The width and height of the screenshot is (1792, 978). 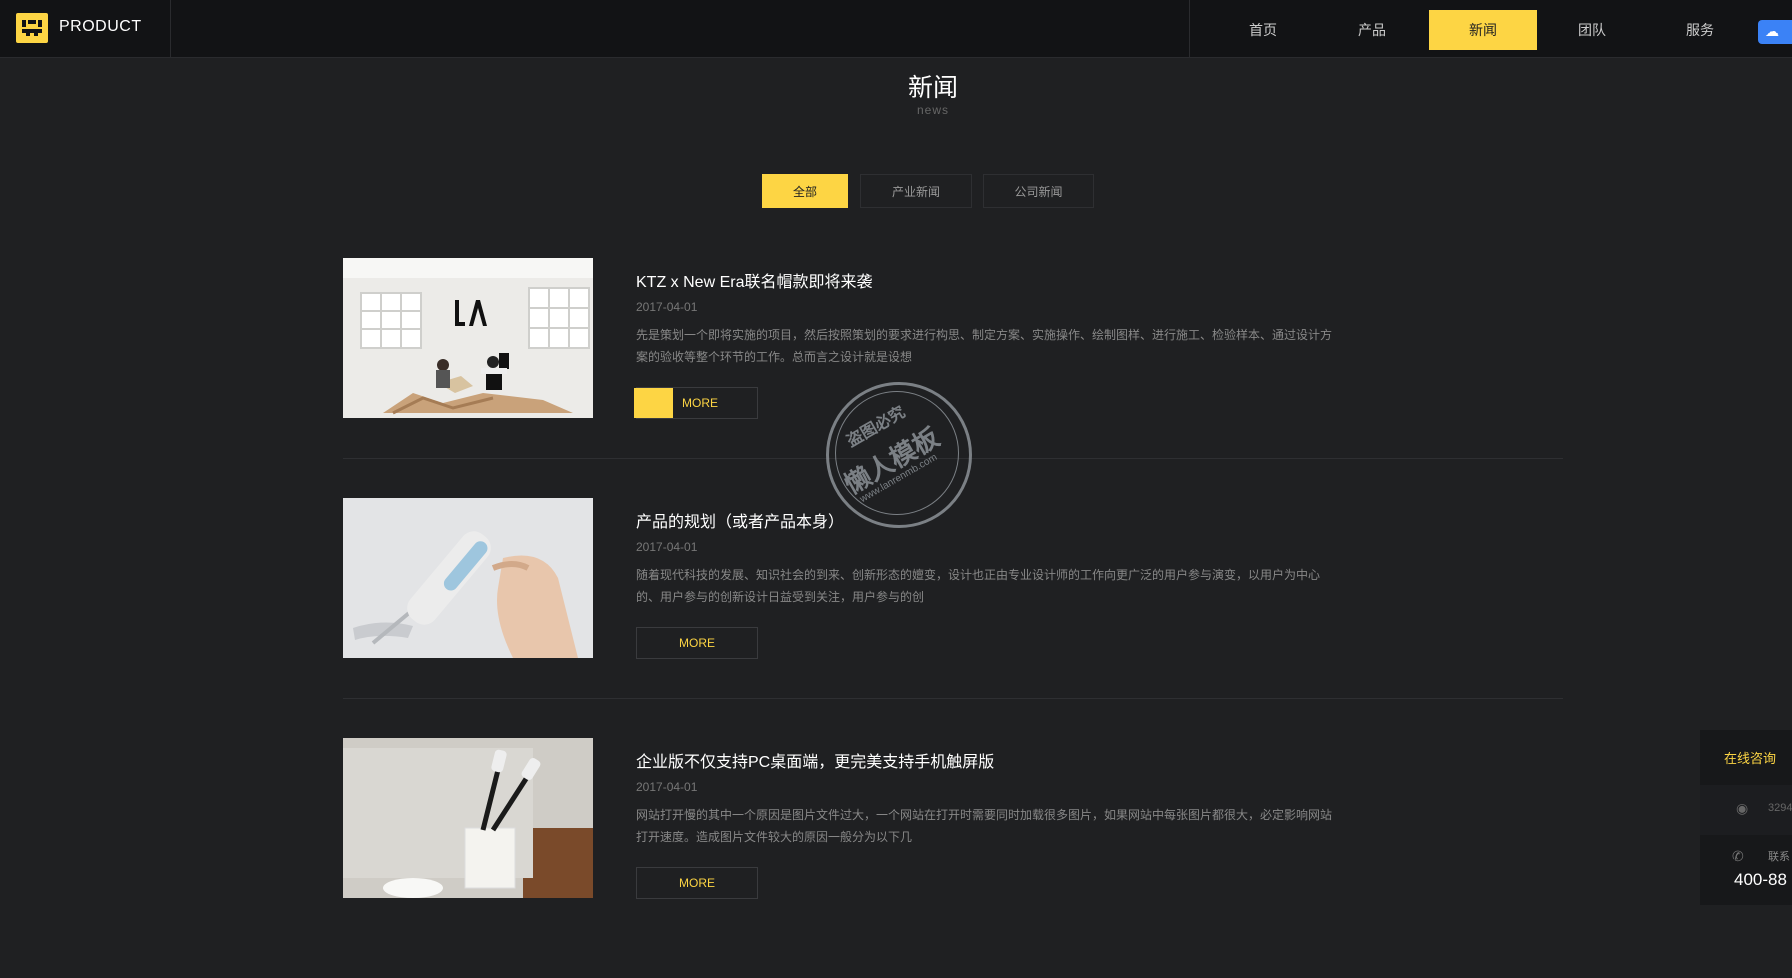 I want to click on online-consult-panel: 在线咨询 ◉ 3294 ✆ 联系 400-88, so click(x=1746, y=817).